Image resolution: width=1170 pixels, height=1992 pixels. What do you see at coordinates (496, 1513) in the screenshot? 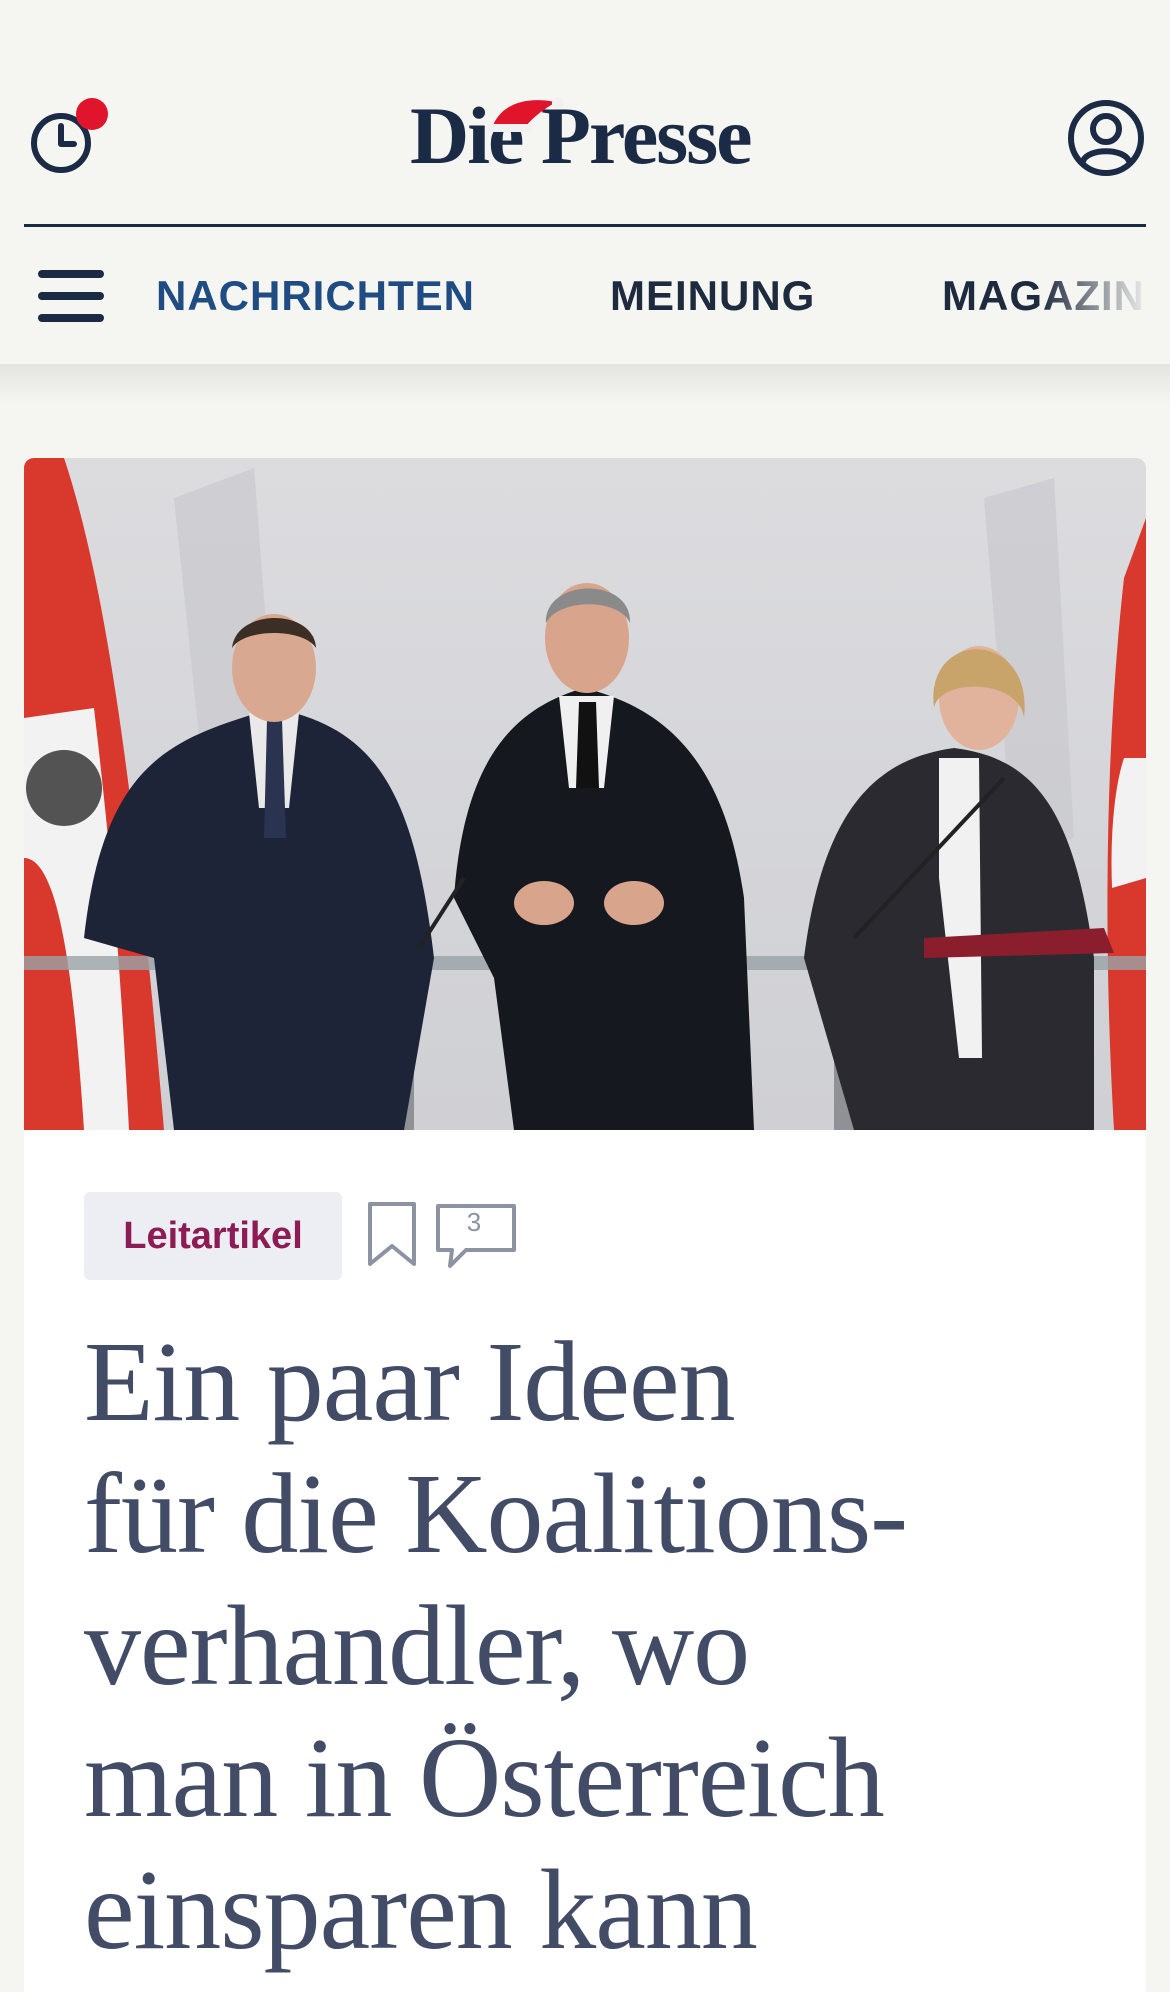
I see `headline-line: für die Koalitions-` at bounding box center [496, 1513].